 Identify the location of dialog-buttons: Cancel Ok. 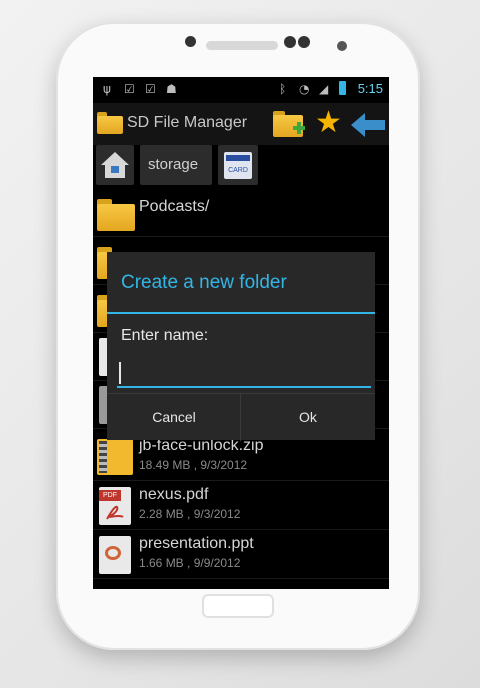
(241, 417).